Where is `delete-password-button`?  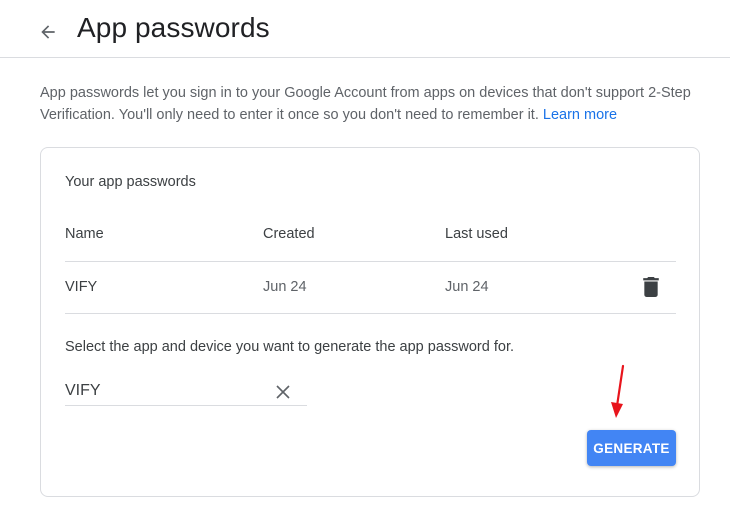 delete-password-button is located at coordinates (651, 287).